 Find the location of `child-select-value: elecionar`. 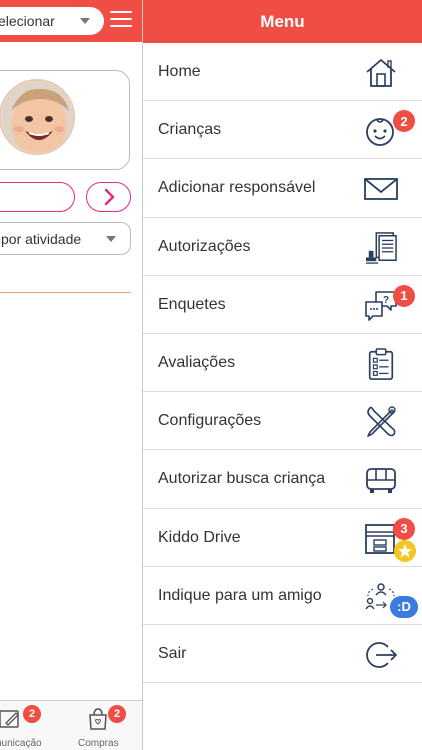

child-select-value: elecionar is located at coordinates (27, 21).